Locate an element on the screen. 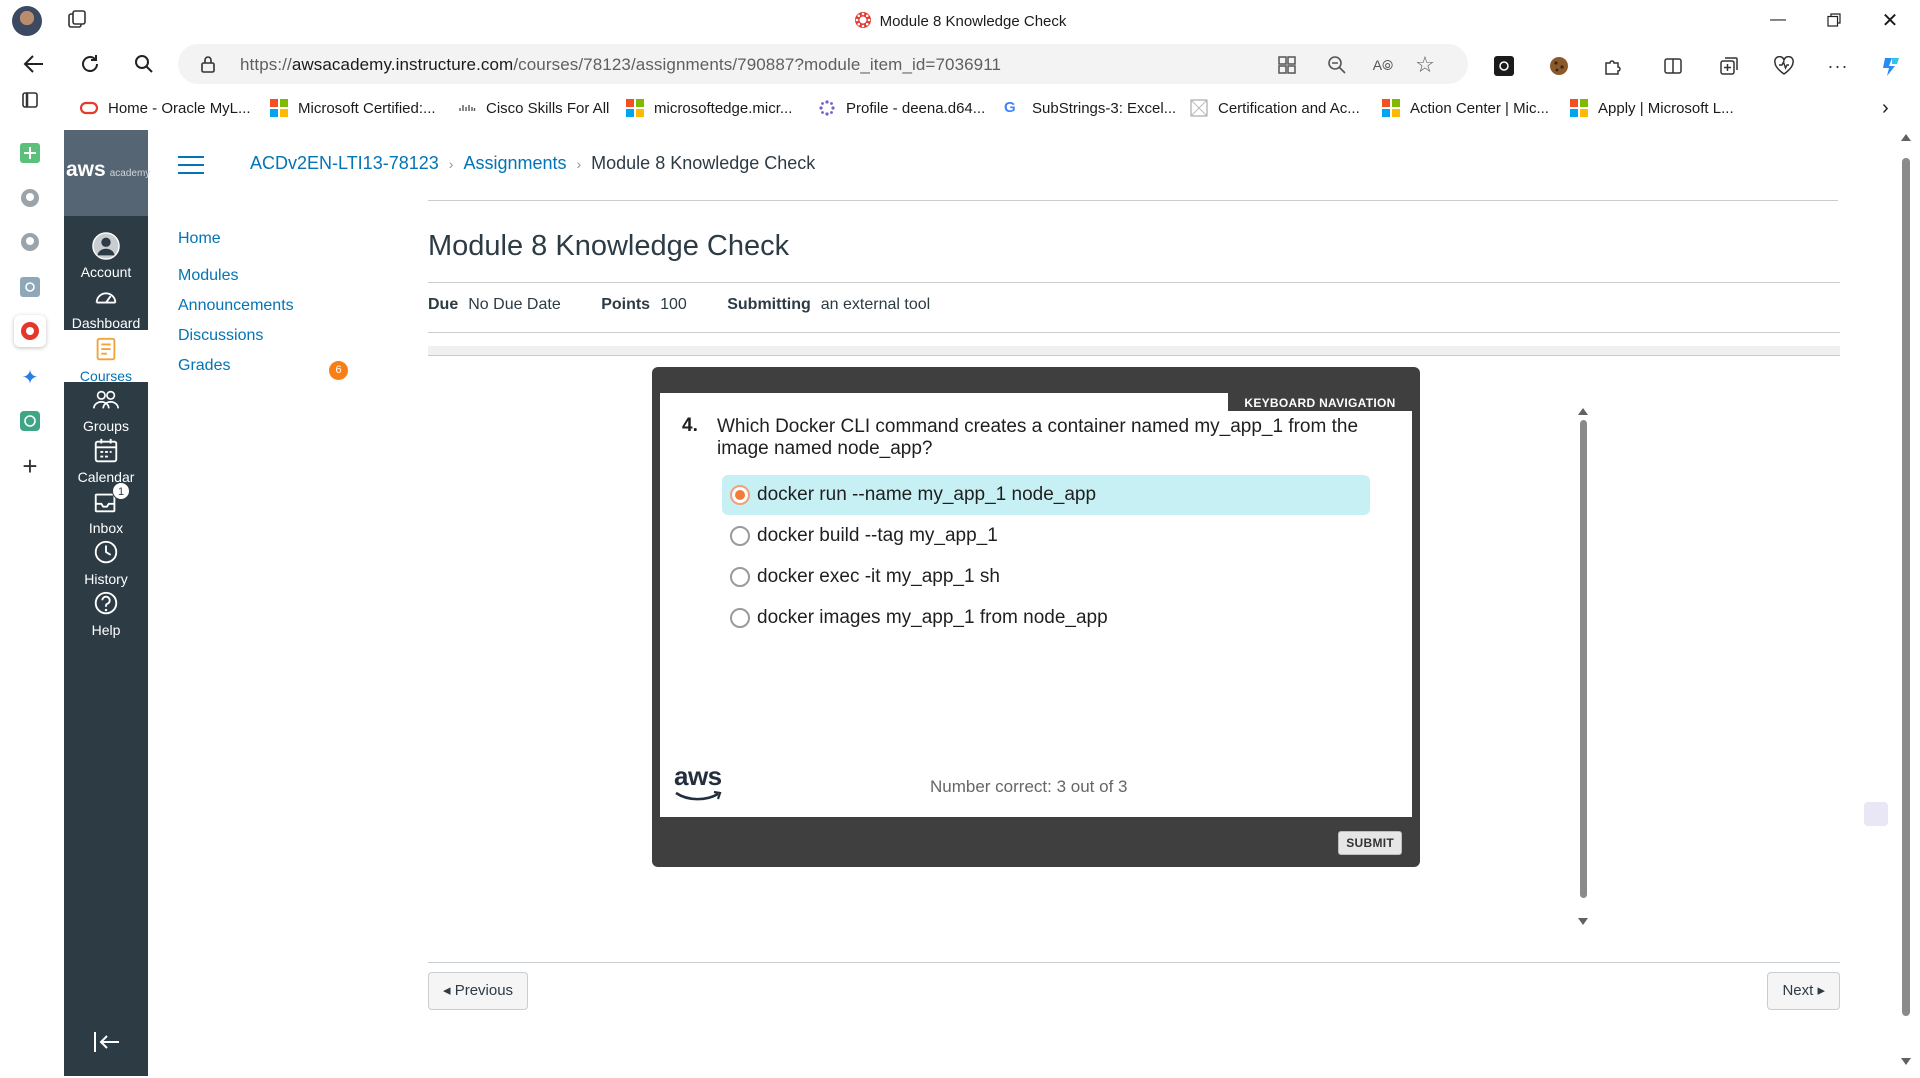 The width and height of the screenshot is (1920, 1078). window-title-text: Module 8 Knowledge Check is located at coordinates (973, 21).